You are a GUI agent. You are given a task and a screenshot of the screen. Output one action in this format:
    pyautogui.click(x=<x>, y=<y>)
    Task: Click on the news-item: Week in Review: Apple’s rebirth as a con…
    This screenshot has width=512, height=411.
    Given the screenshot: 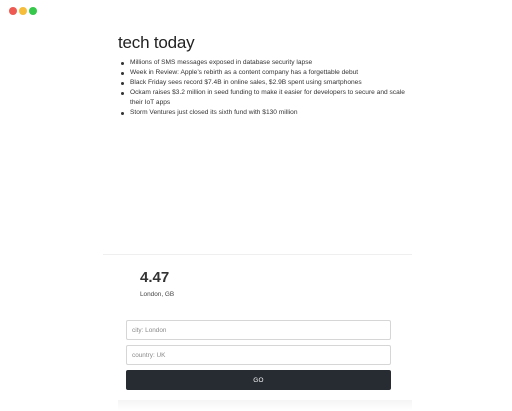 What is the action you would take?
    pyautogui.click(x=268, y=73)
    